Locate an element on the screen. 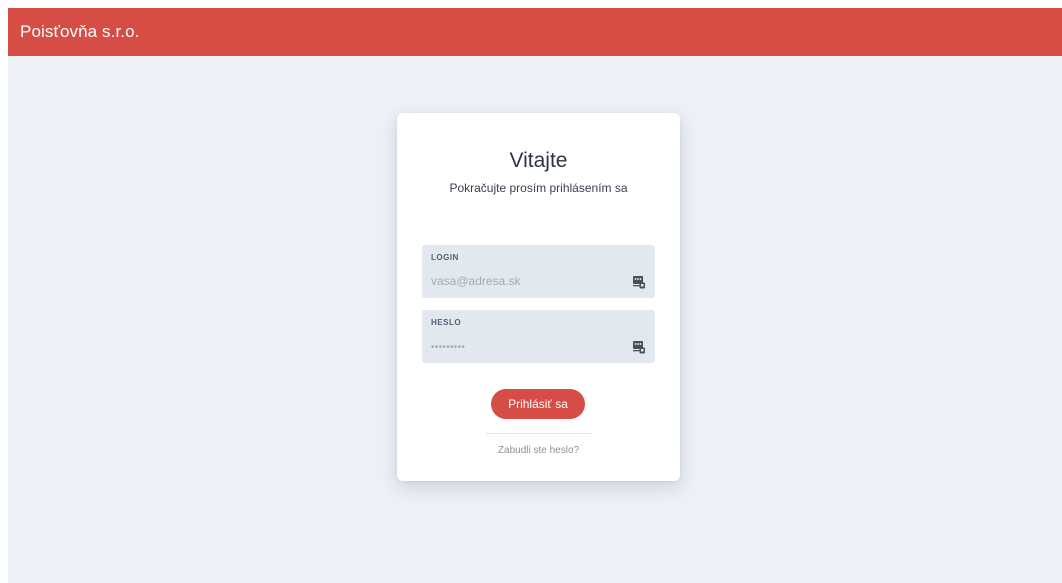  password-field: HESLO is located at coordinates (538, 336).